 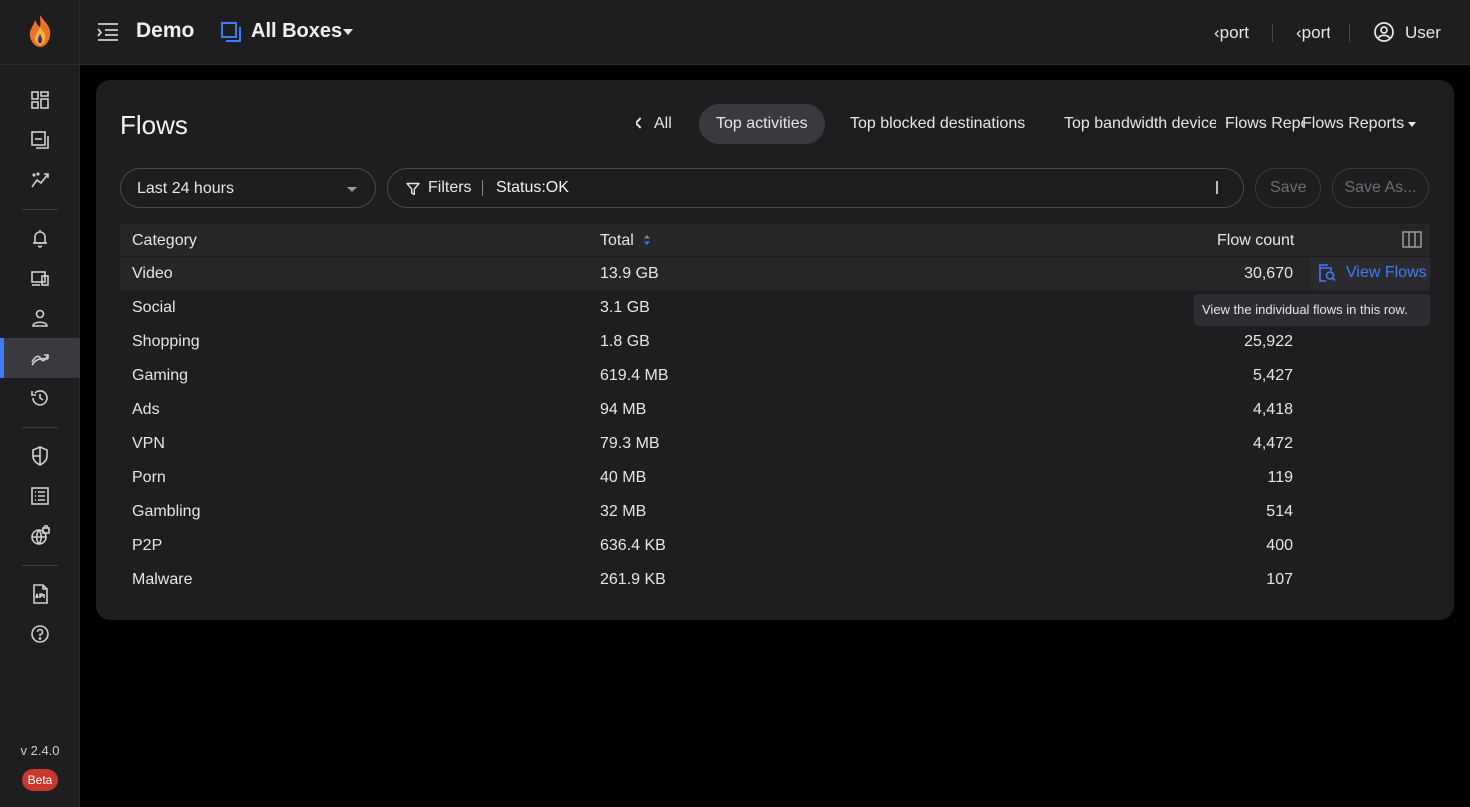 What do you see at coordinates (148, 443) in the screenshot?
I see `cell-category: VPN` at bounding box center [148, 443].